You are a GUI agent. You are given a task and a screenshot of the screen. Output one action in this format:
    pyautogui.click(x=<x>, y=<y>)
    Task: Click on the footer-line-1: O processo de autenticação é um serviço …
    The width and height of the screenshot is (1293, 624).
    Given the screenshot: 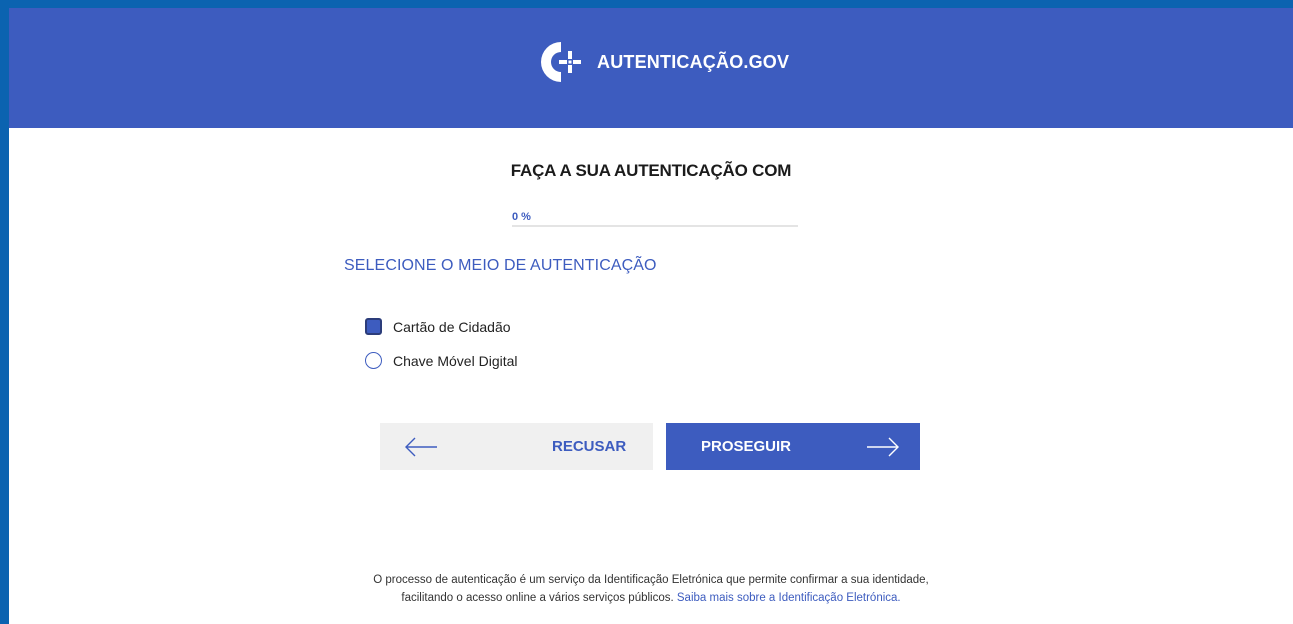 What is the action you would take?
    pyautogui.click(x=651, y=580)
    